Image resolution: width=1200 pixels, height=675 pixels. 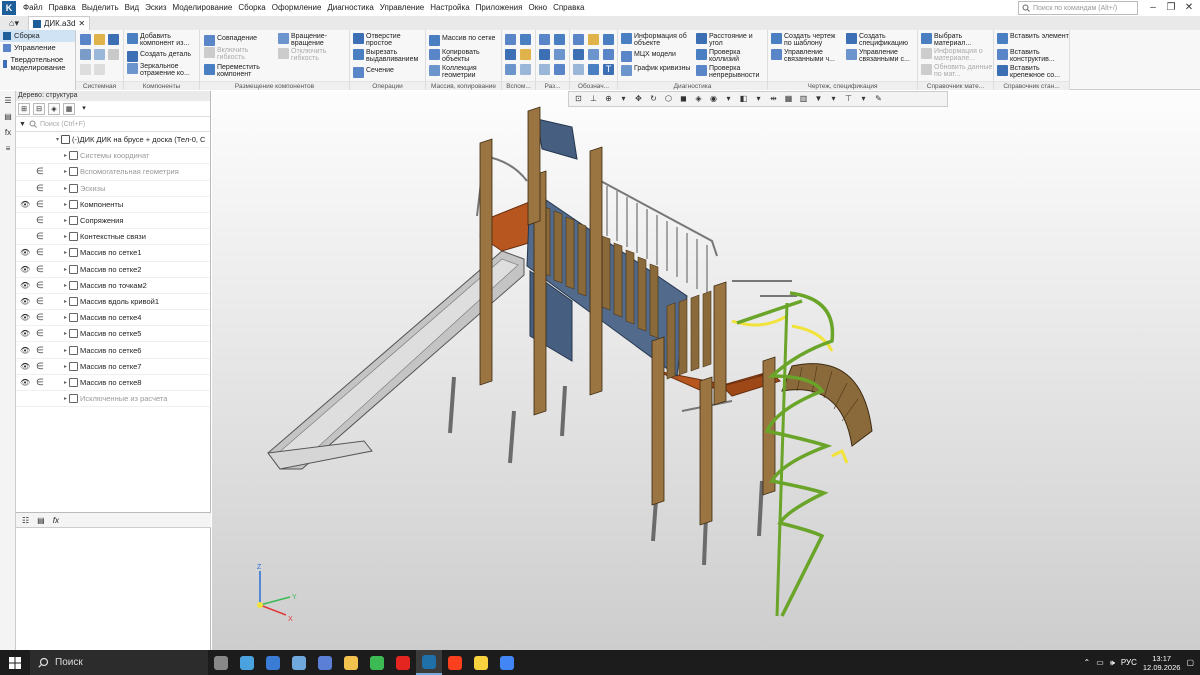 What do you see at coordinates (593, 39) in the screenshot?
I see `roughness-icon` at bounding box center [593, 39].